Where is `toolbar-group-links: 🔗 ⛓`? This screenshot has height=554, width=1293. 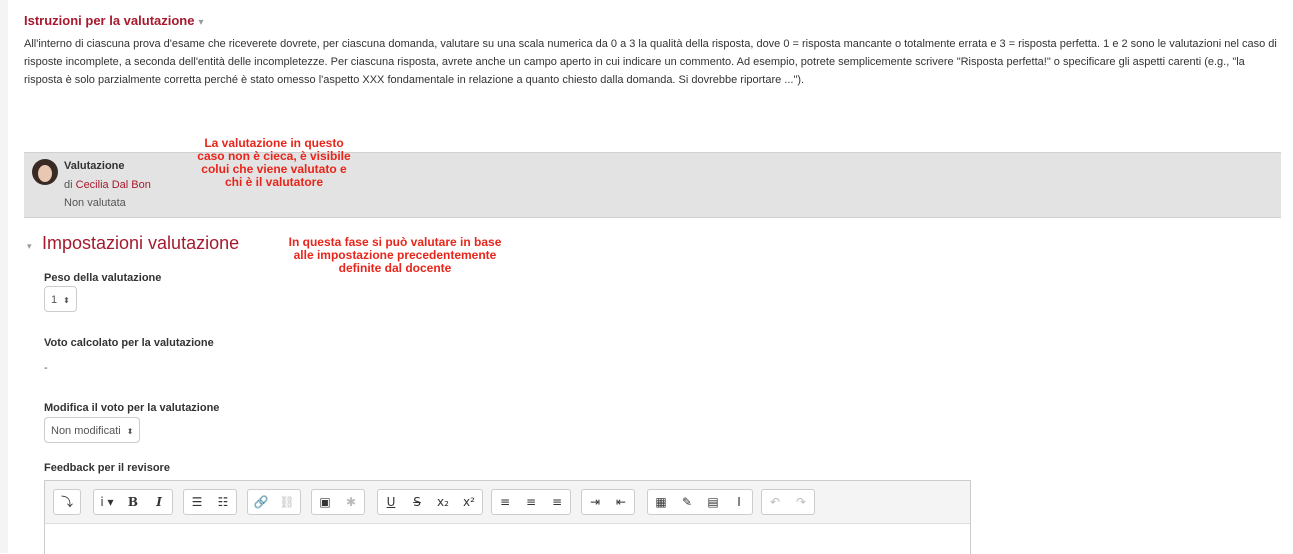 toolbar-group-links: 🔗 ⛓ is located at coordinates (274, 502).